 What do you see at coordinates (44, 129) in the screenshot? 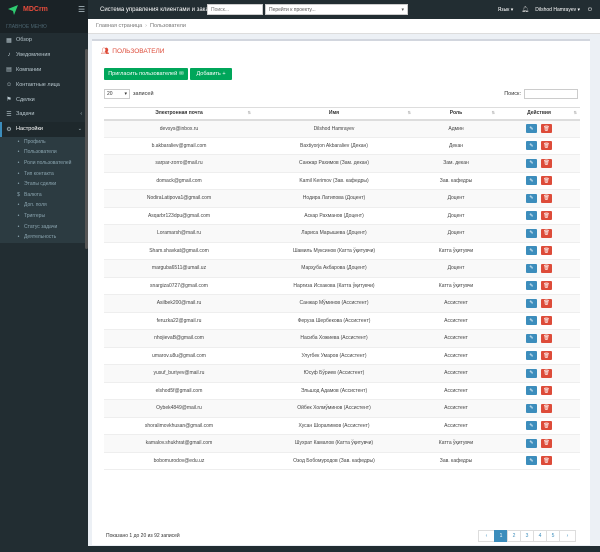
I see `sidebar-item-settings: ⚙ Настройки ⌄` at bounding box center [44, 129].